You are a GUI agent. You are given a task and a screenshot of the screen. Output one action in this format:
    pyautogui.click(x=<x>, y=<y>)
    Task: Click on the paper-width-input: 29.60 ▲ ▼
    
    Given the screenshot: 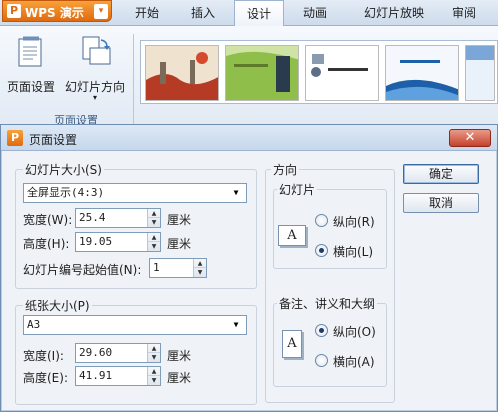 What is the action you would take?
    pyautogui.click(x=118, y=353)
    